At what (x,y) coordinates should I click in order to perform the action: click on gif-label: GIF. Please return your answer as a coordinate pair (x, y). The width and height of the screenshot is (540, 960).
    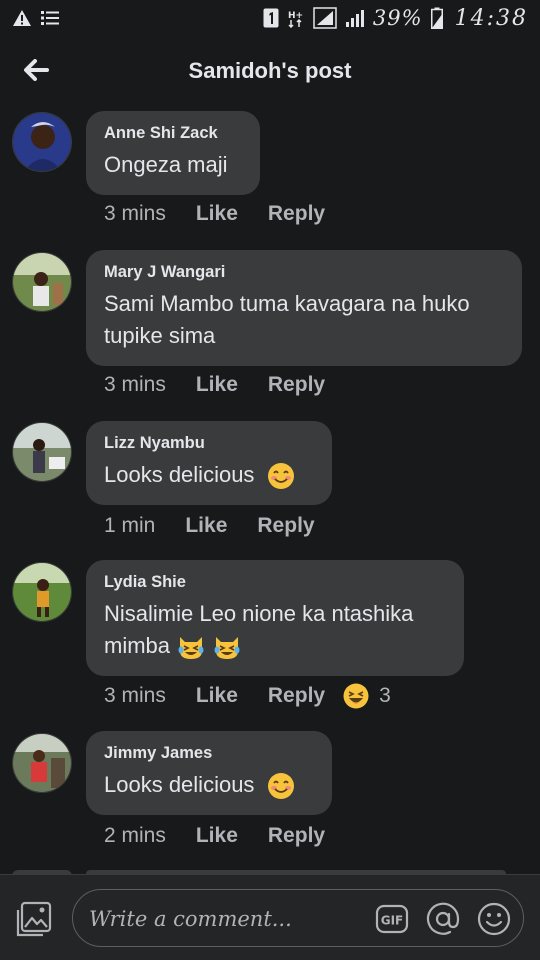
    Looking at the image, I should click on (392, 921).